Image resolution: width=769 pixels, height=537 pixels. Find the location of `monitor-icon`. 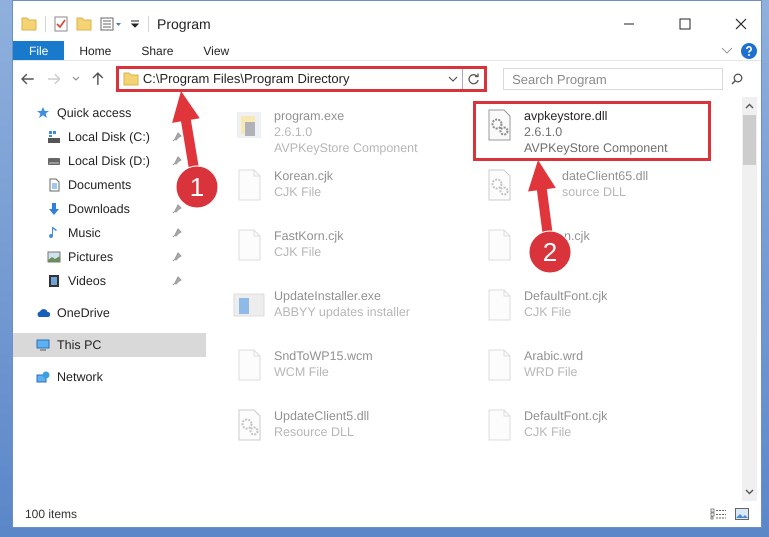

monitor-icon is located at coordinates (43, 345).